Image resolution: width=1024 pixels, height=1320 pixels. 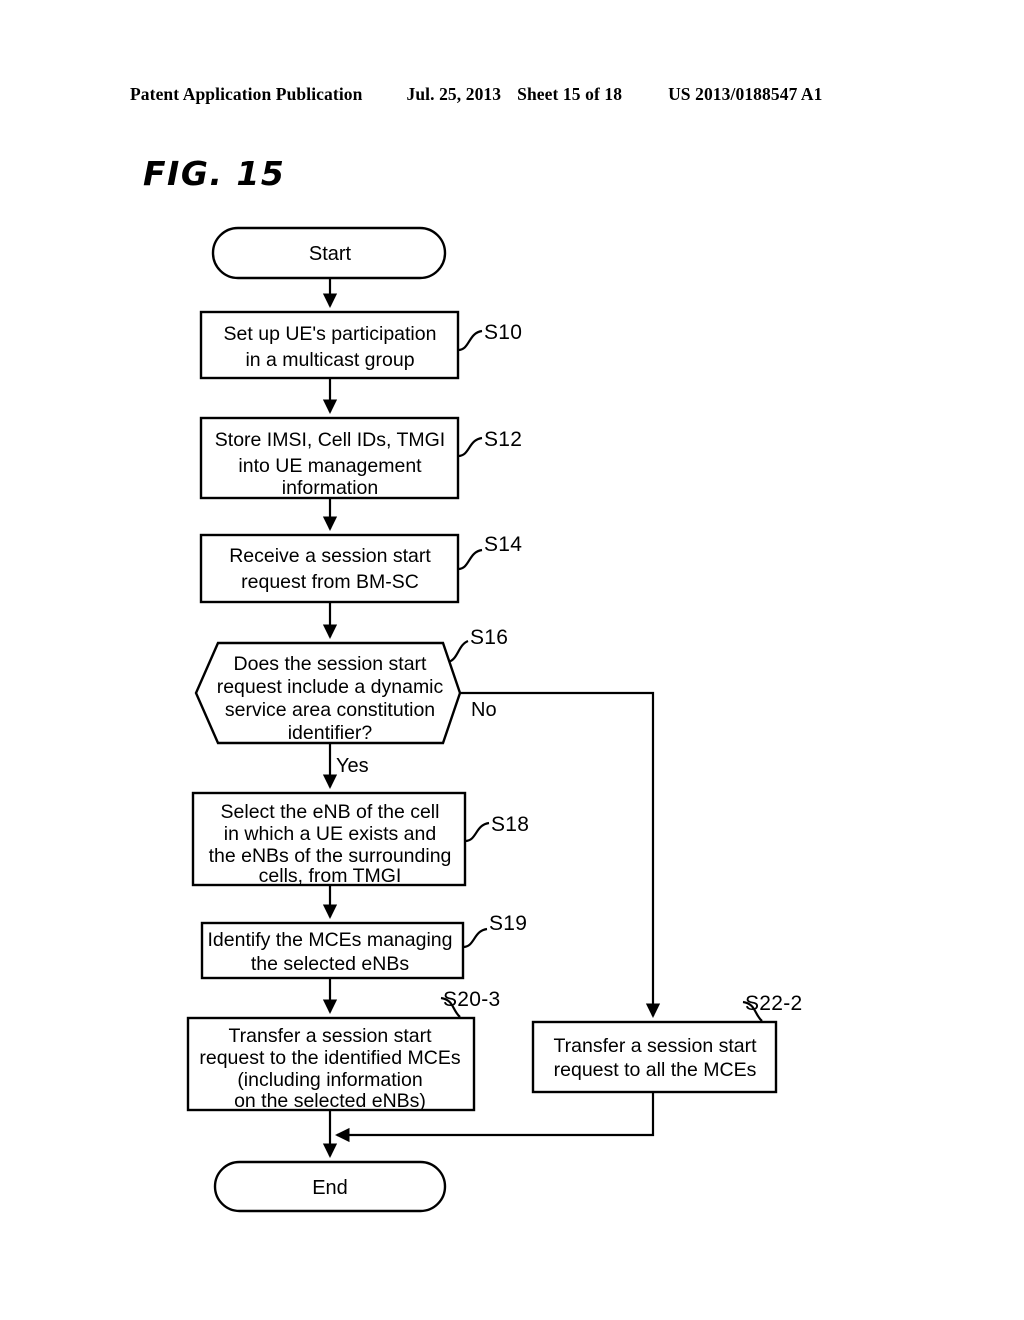 What do you see at coordinates (352, 766) in the screenshot?
I see `s16-branch-yes-label: Yes` at bounding box center [352, 766].